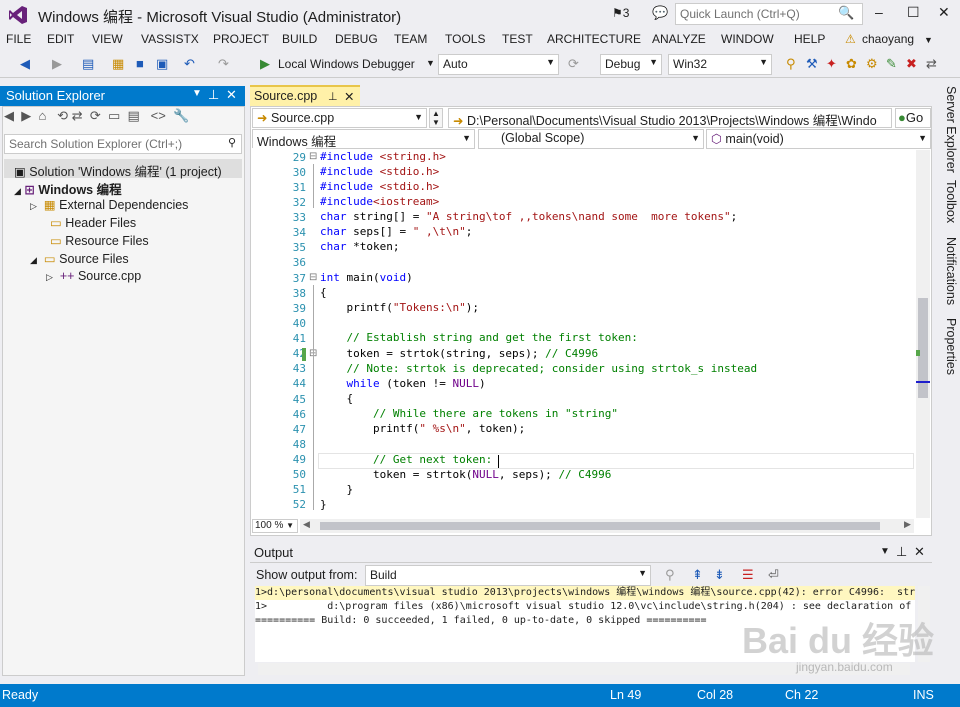  Describe the element at coordinates (747, 39) in the screenshot. I see `menu-window: WINDOW` at that location.